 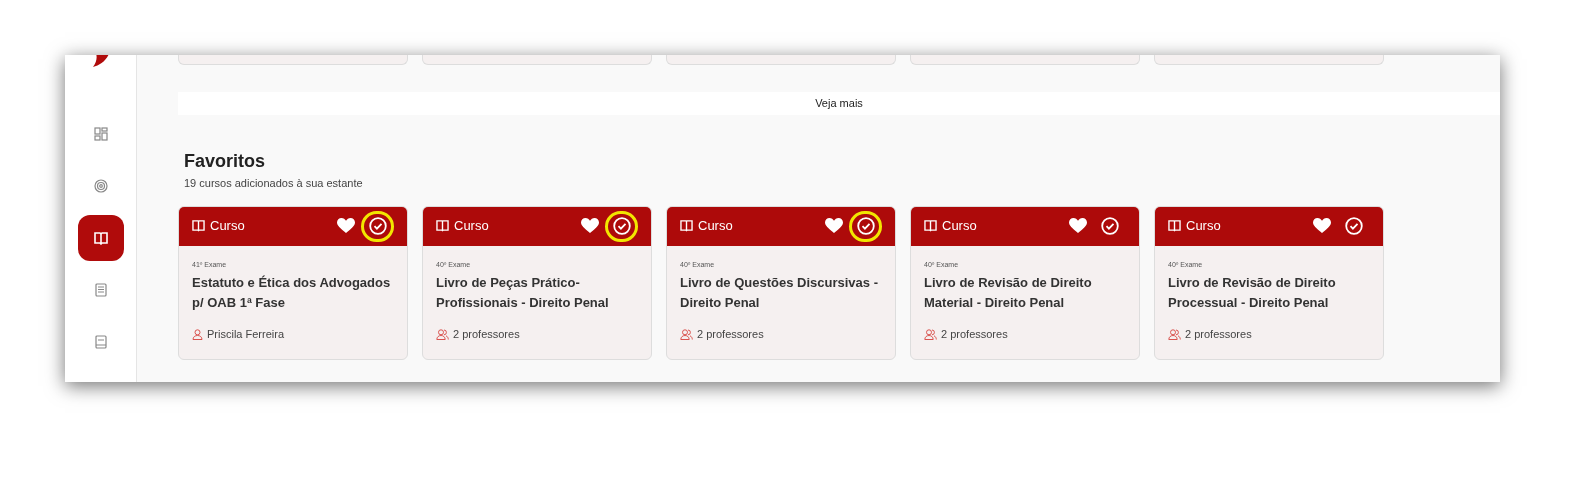 I want to click on see-more-button: Veja mais, so click(x=839, y=103).